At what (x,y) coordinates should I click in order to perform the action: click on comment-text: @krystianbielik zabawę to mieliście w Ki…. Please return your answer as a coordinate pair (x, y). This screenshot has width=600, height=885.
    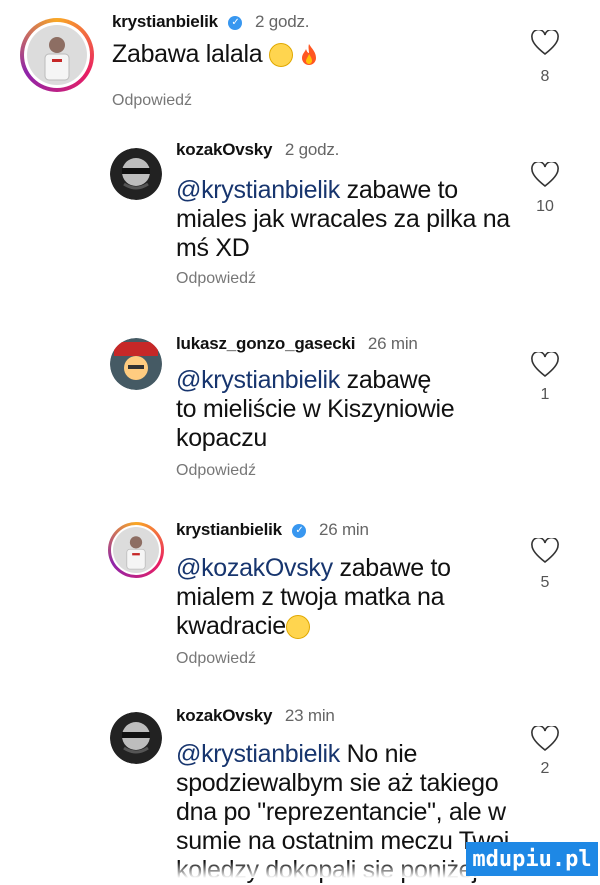
    Looking at the image, I should click on (315, 409).